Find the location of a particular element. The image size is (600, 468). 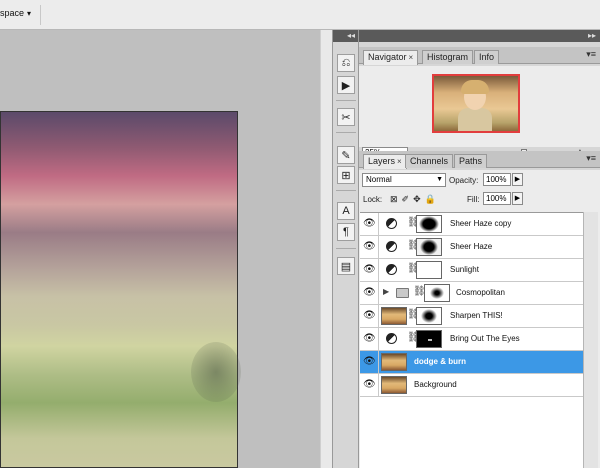

tab-label: Info is located at coordinates (487, 57).